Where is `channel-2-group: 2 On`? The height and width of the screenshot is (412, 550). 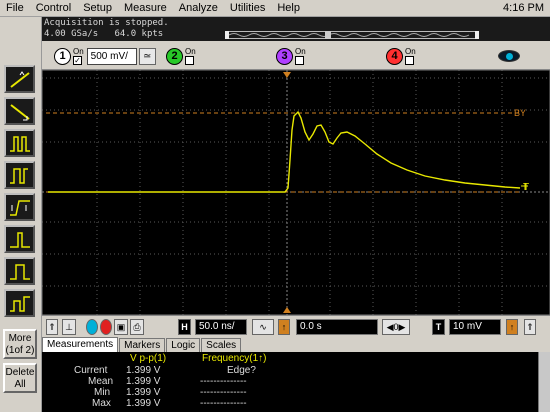
channel-2-group: 2 On is located at coordinates (181, 56).